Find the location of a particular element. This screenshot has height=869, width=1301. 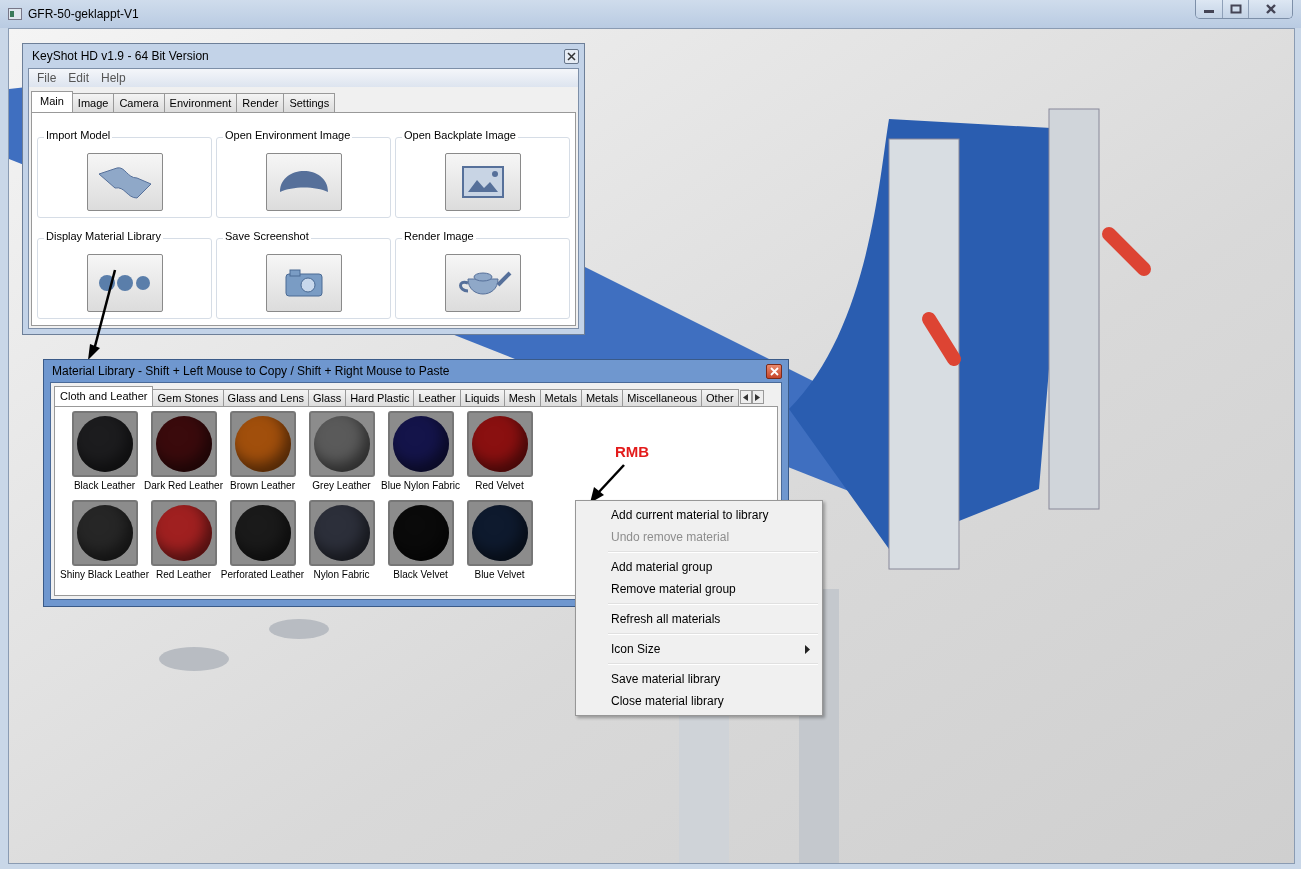

dialog-title: KeyShot HD v1.9 - 64 Bit Version is located at coordinates (120, 56).